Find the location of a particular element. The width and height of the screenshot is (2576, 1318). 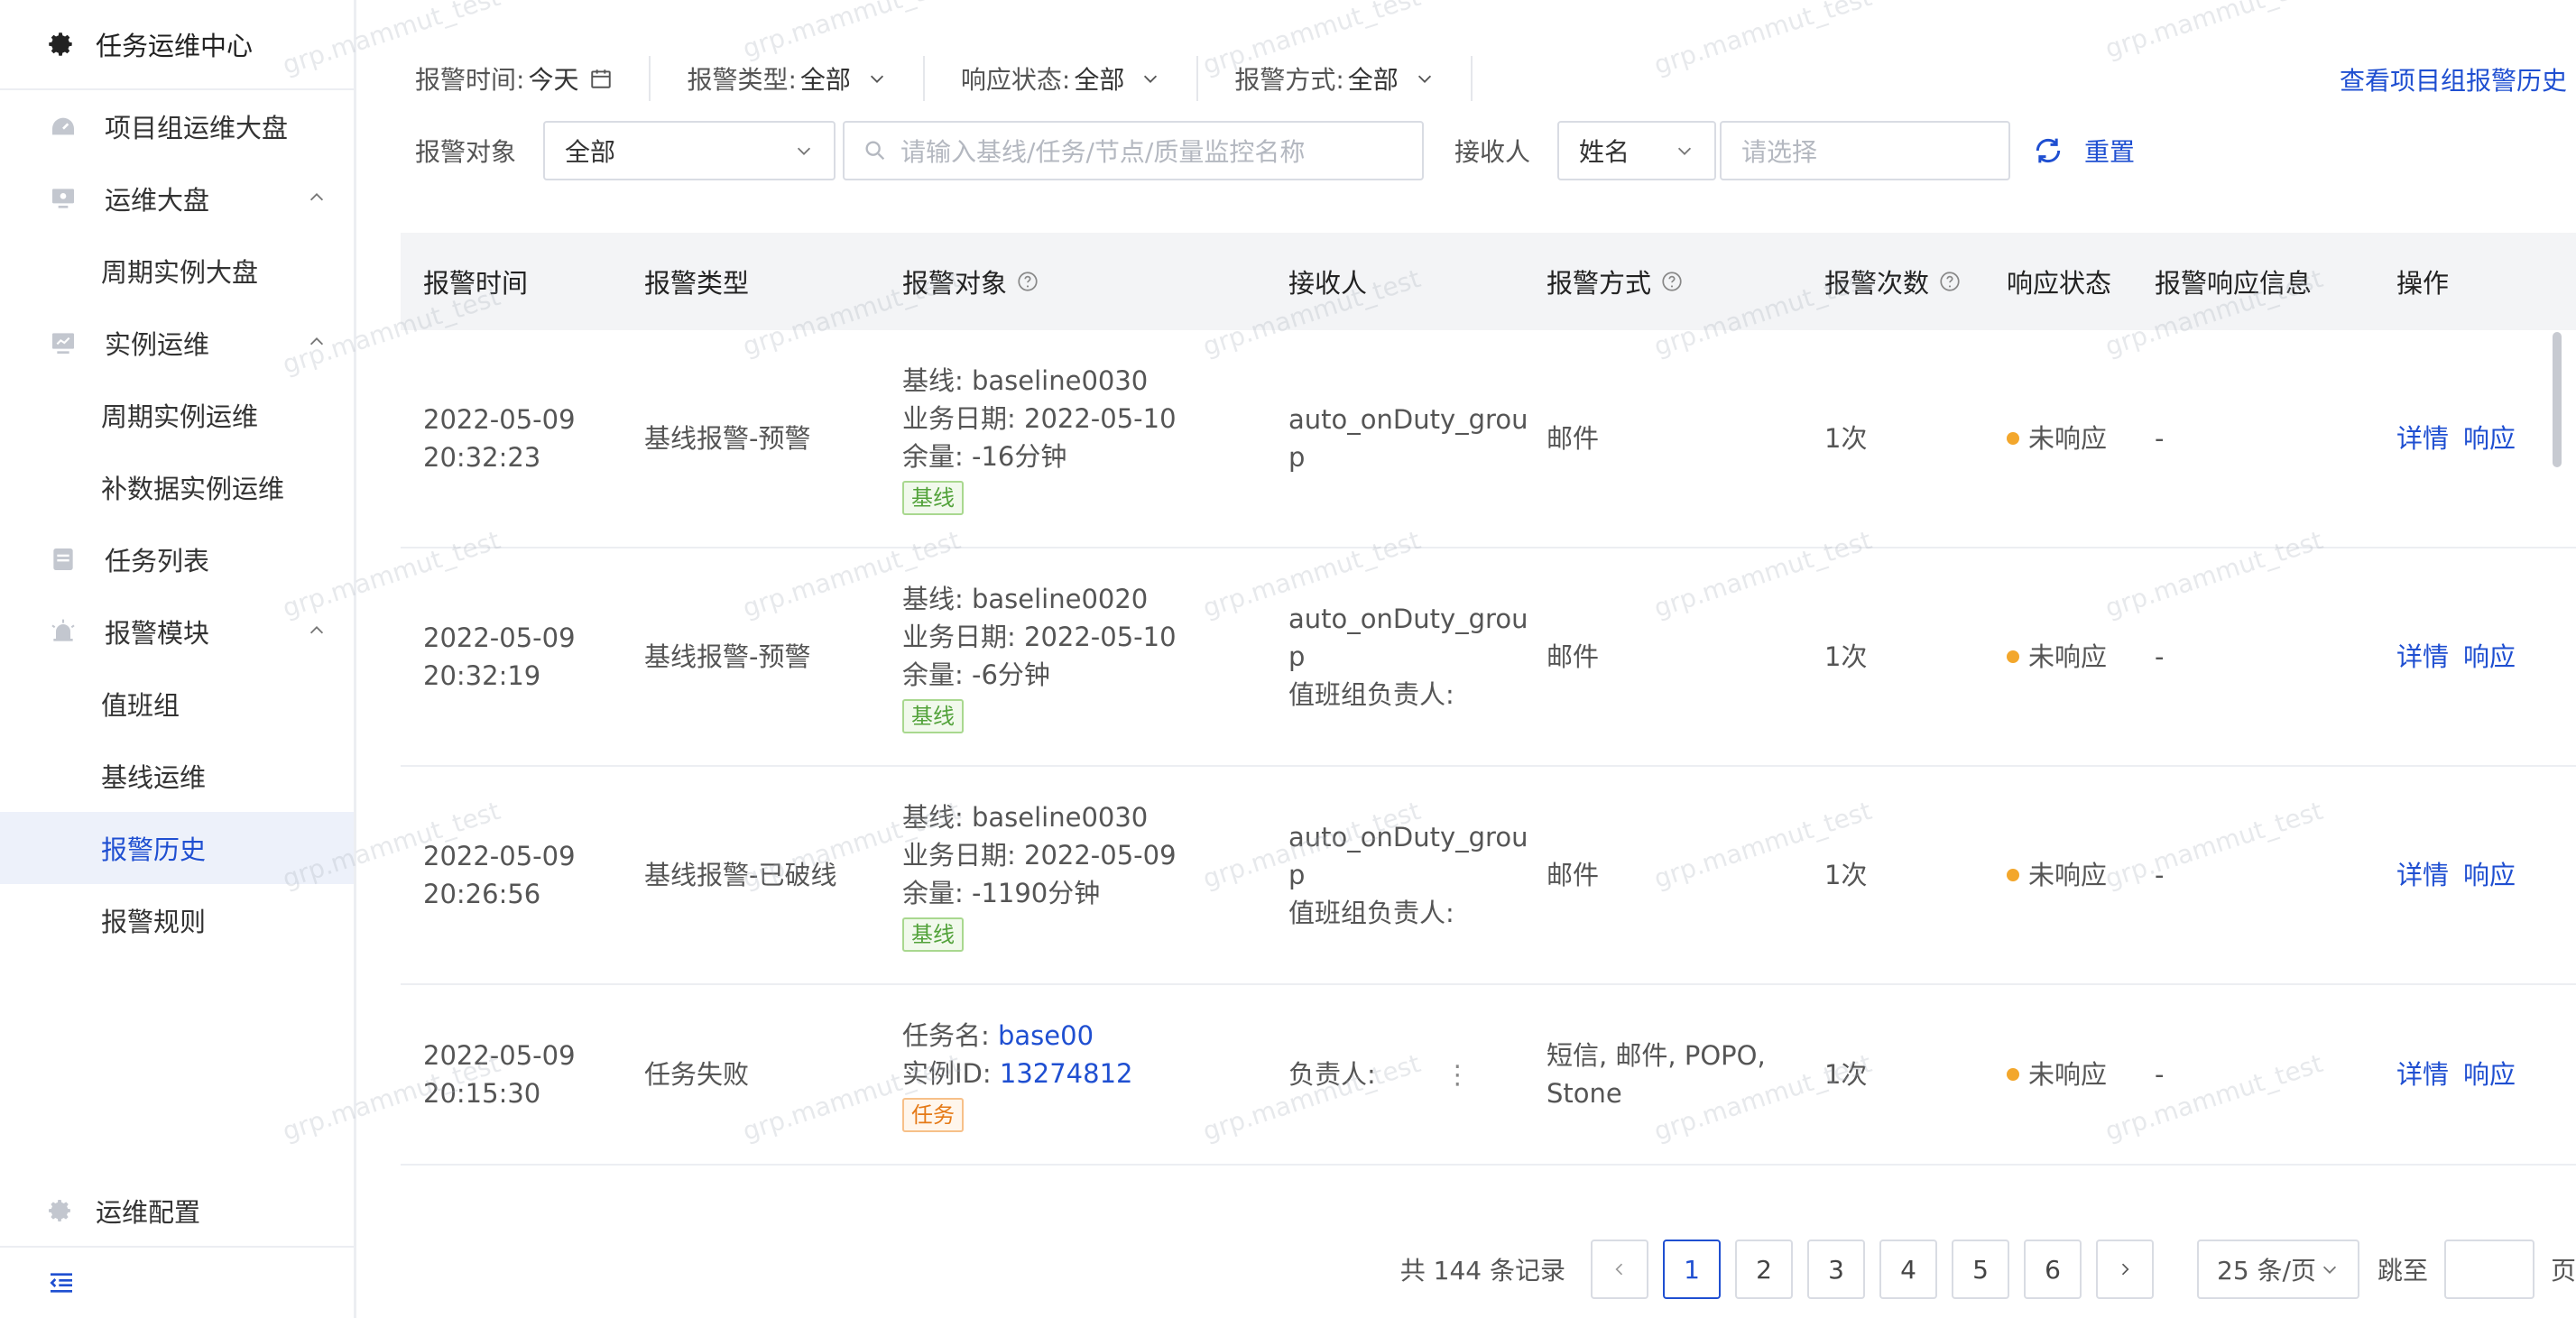

prev-page-button is located at coordinates (1619, 1269).